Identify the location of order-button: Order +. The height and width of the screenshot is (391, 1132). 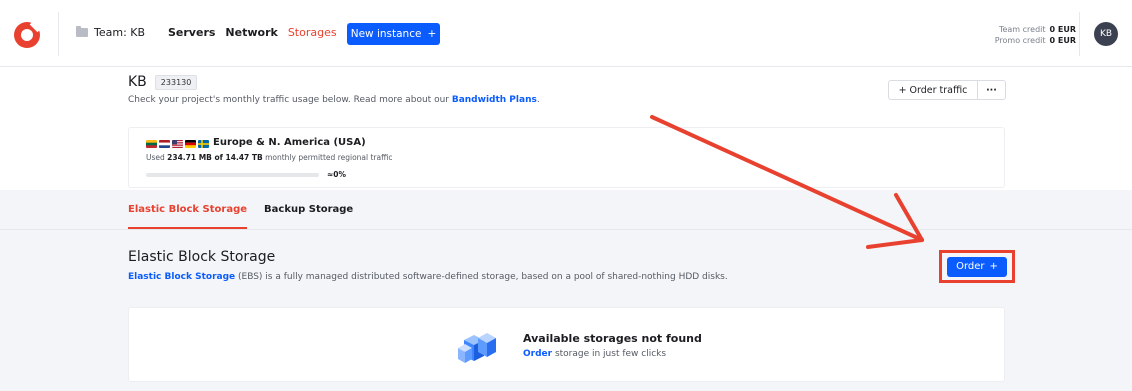
(977, 266).